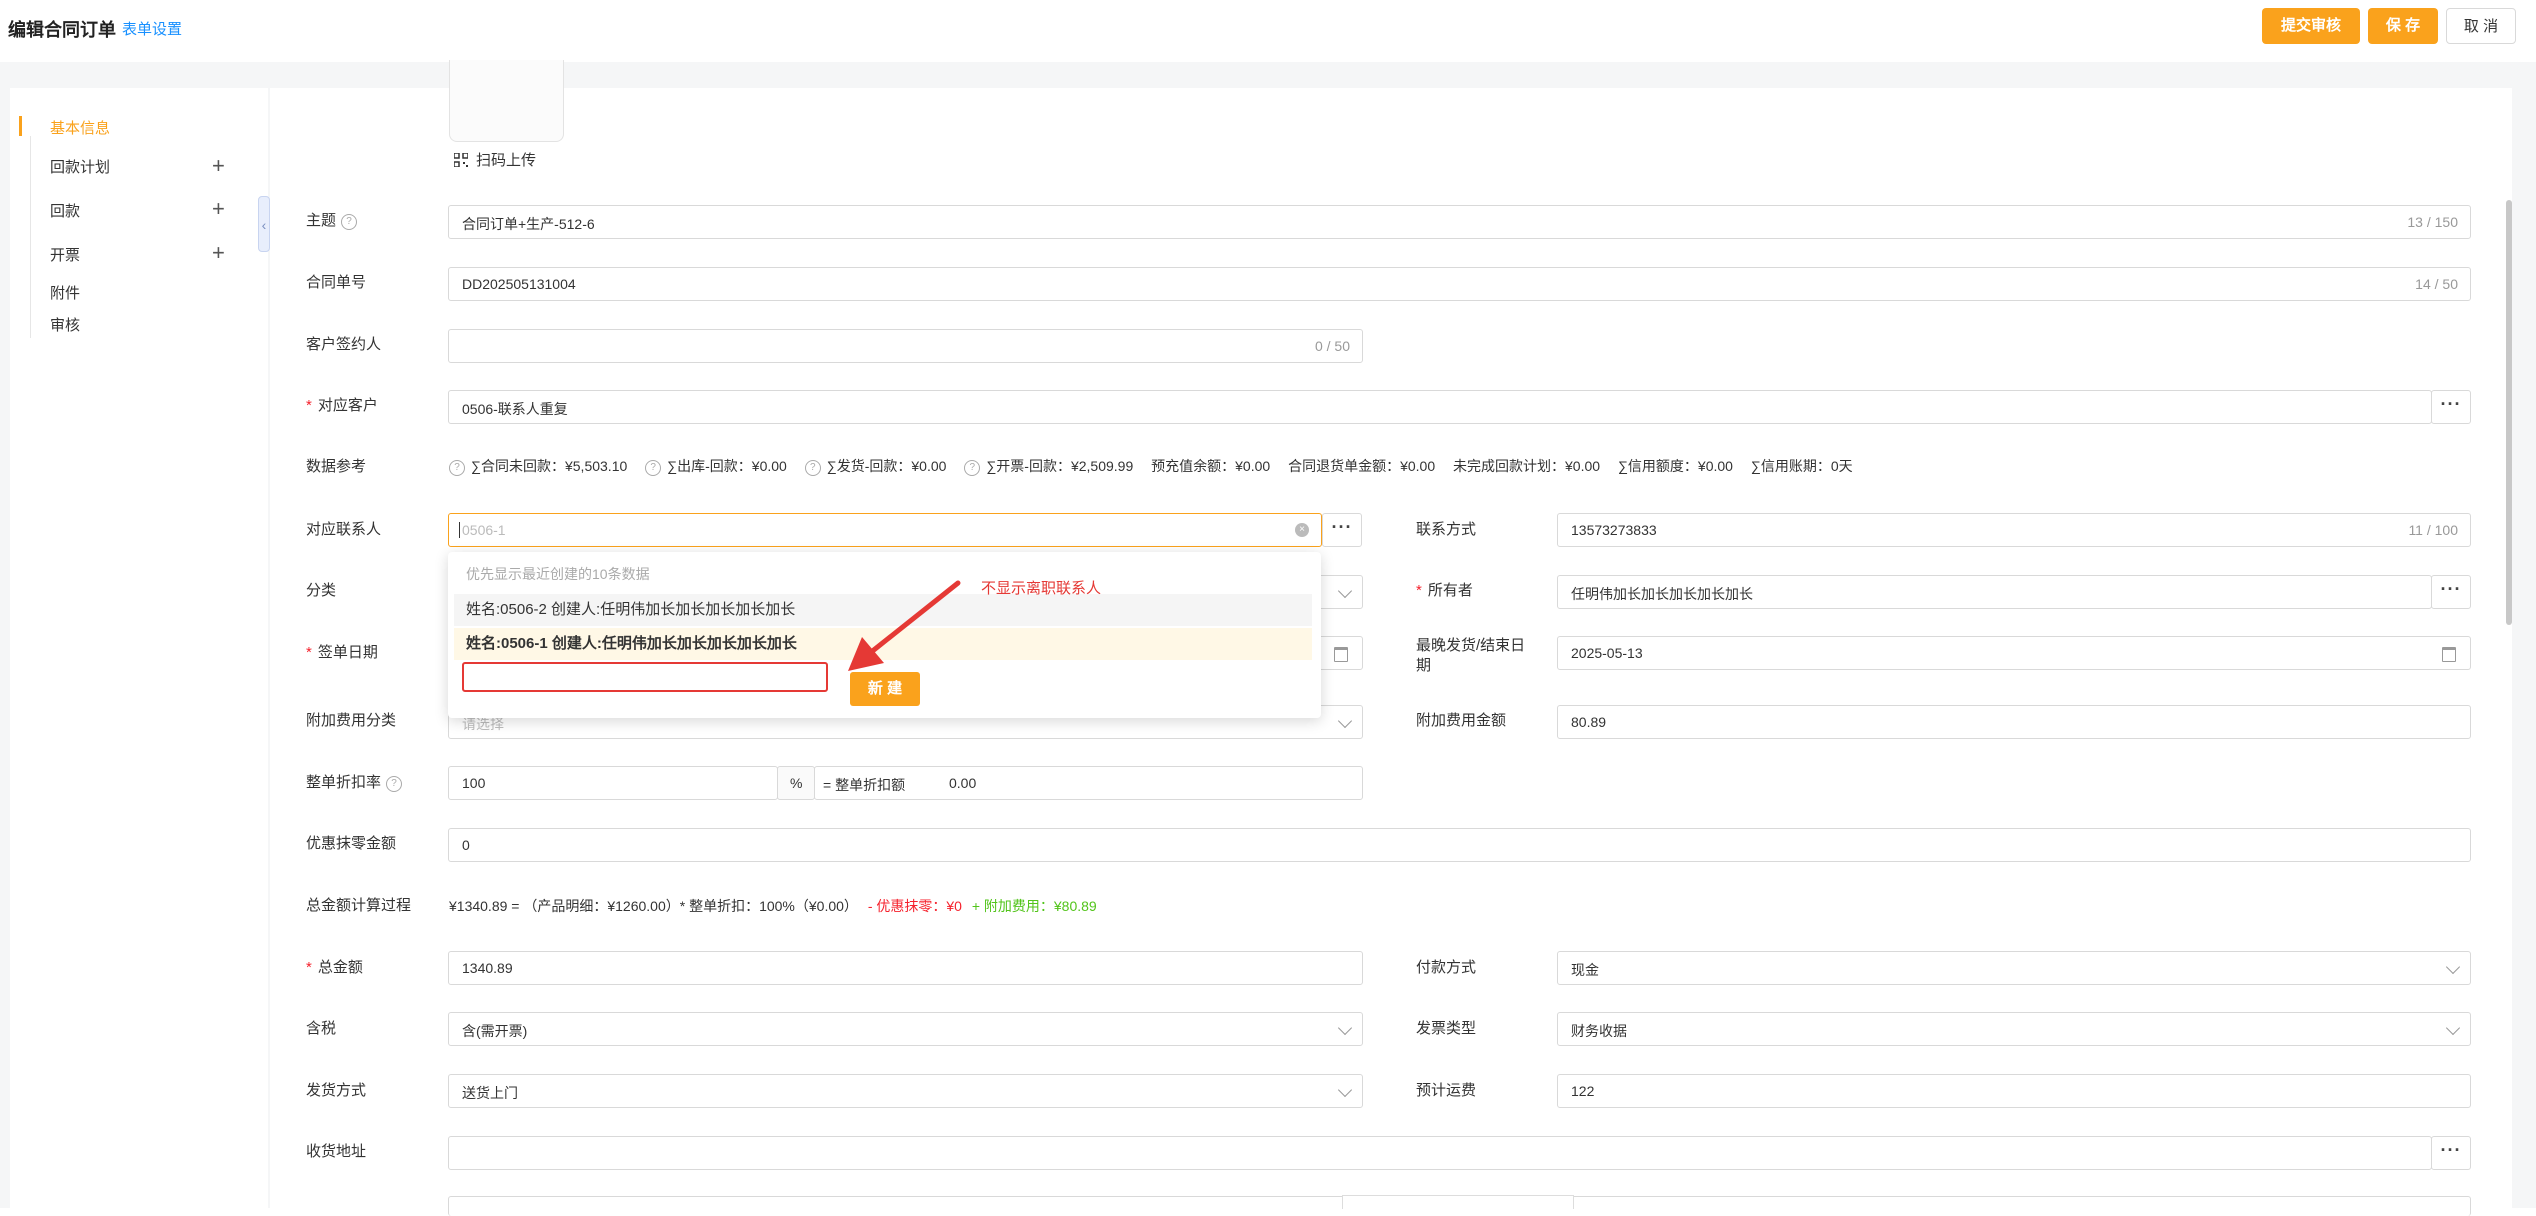  What do you see at coordinates (65, 210) in the screenshot?
I see `nav-item-payment: 回款` at bounding box center [65, 210].